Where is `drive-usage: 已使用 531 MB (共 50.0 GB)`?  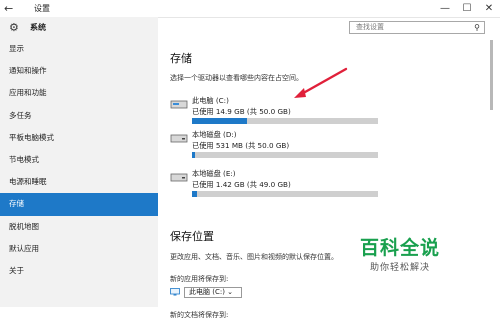
drive-usage: 已使用 531 MB (共 50.0 GB) is located at coordinates (241, 145).